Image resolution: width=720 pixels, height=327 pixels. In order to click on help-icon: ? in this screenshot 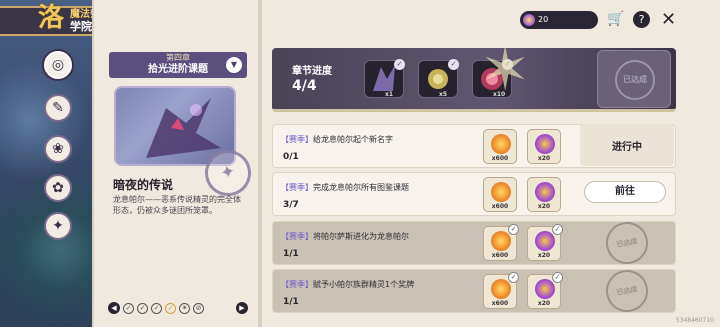, I will do `click(641, 19)`.